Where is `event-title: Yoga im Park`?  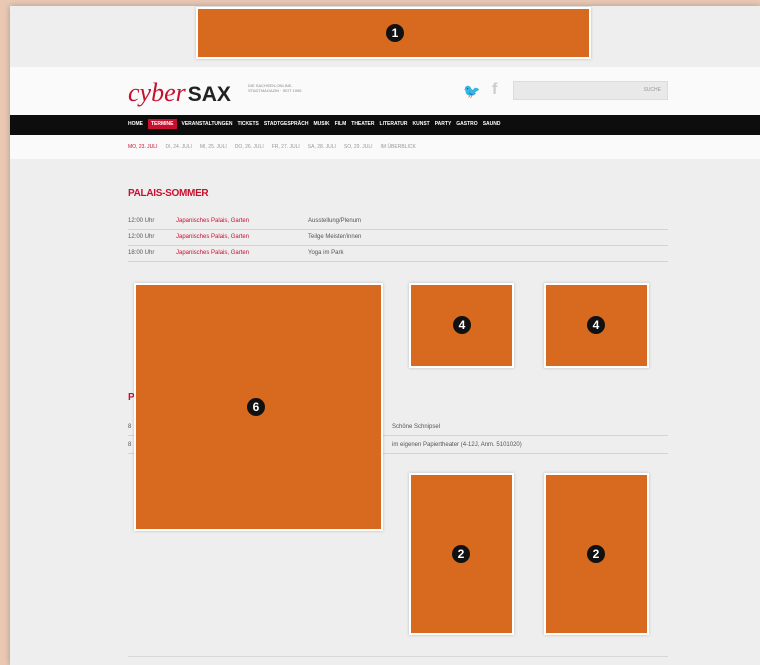 event-title: Yoga im Park is located at coordinates (326, 253).